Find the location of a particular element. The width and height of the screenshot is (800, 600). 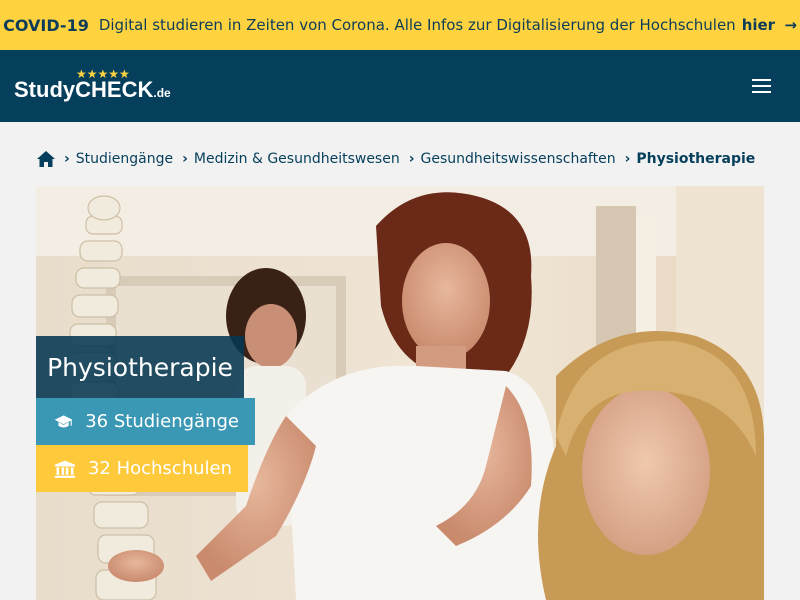

logo-study: Study is located at coordinates (45, 89).